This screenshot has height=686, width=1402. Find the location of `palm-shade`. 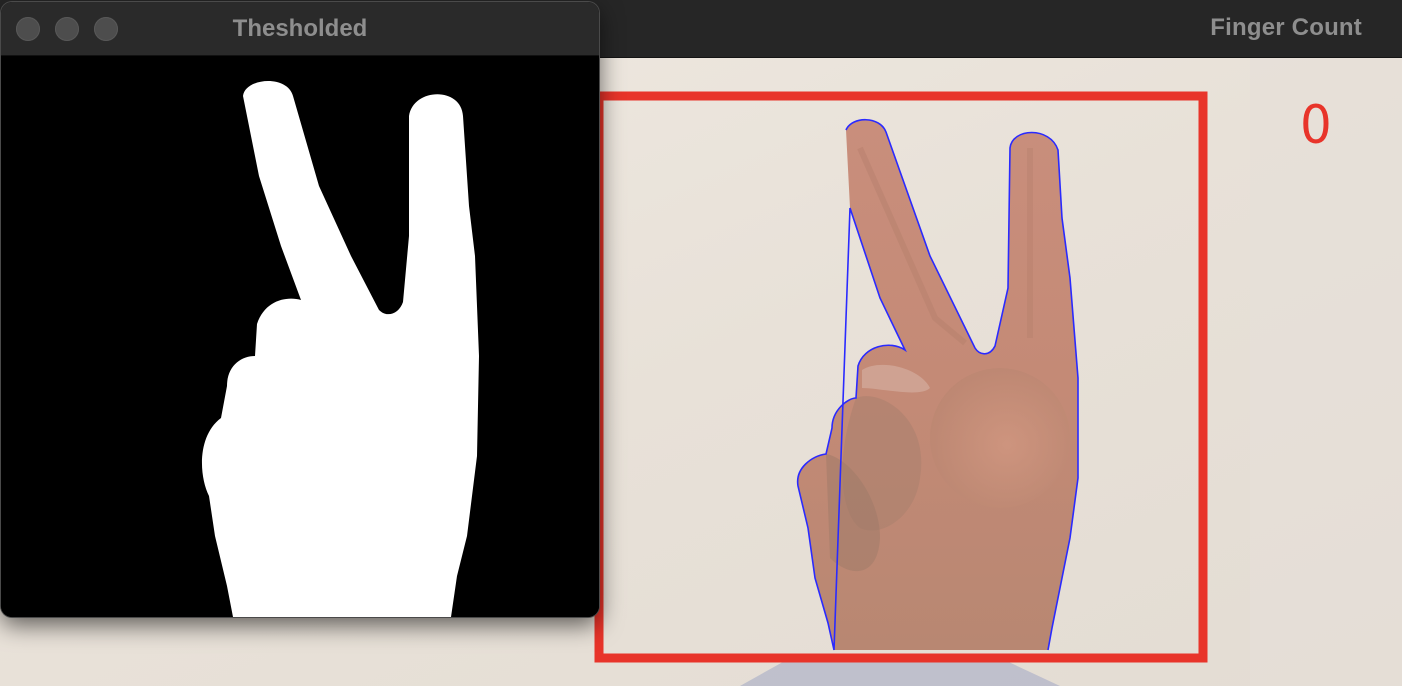

palm-shade is located at coordinates (1000, 438).